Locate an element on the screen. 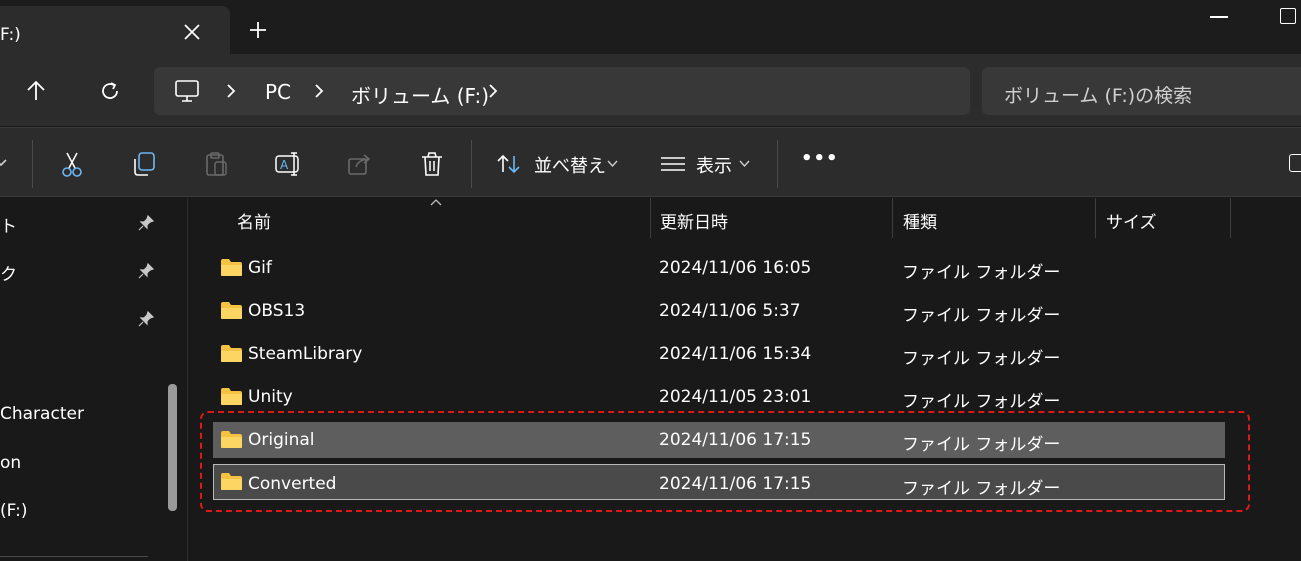 This screenshot has height=561, width=1301. sort-ascending-caret-icon is located at coordinates (436, 202).